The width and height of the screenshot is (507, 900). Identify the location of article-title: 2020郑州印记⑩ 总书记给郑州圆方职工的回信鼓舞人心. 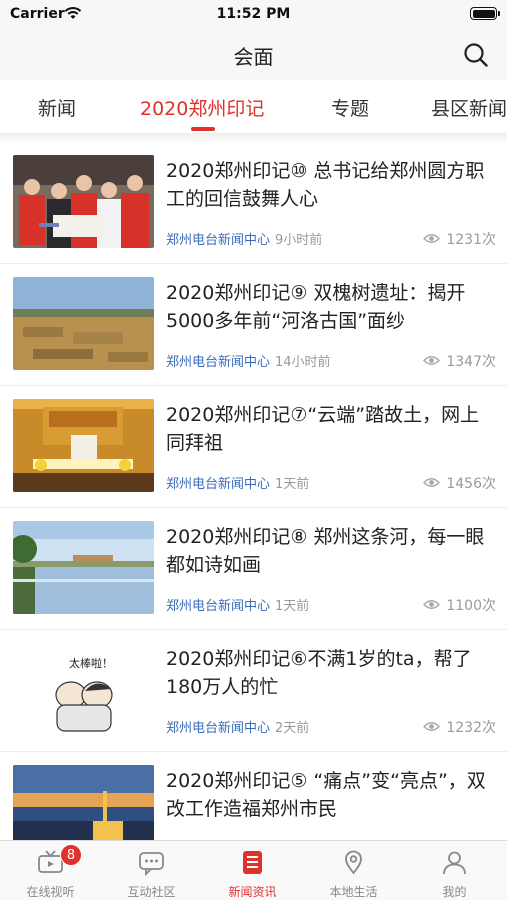
(325, 185).